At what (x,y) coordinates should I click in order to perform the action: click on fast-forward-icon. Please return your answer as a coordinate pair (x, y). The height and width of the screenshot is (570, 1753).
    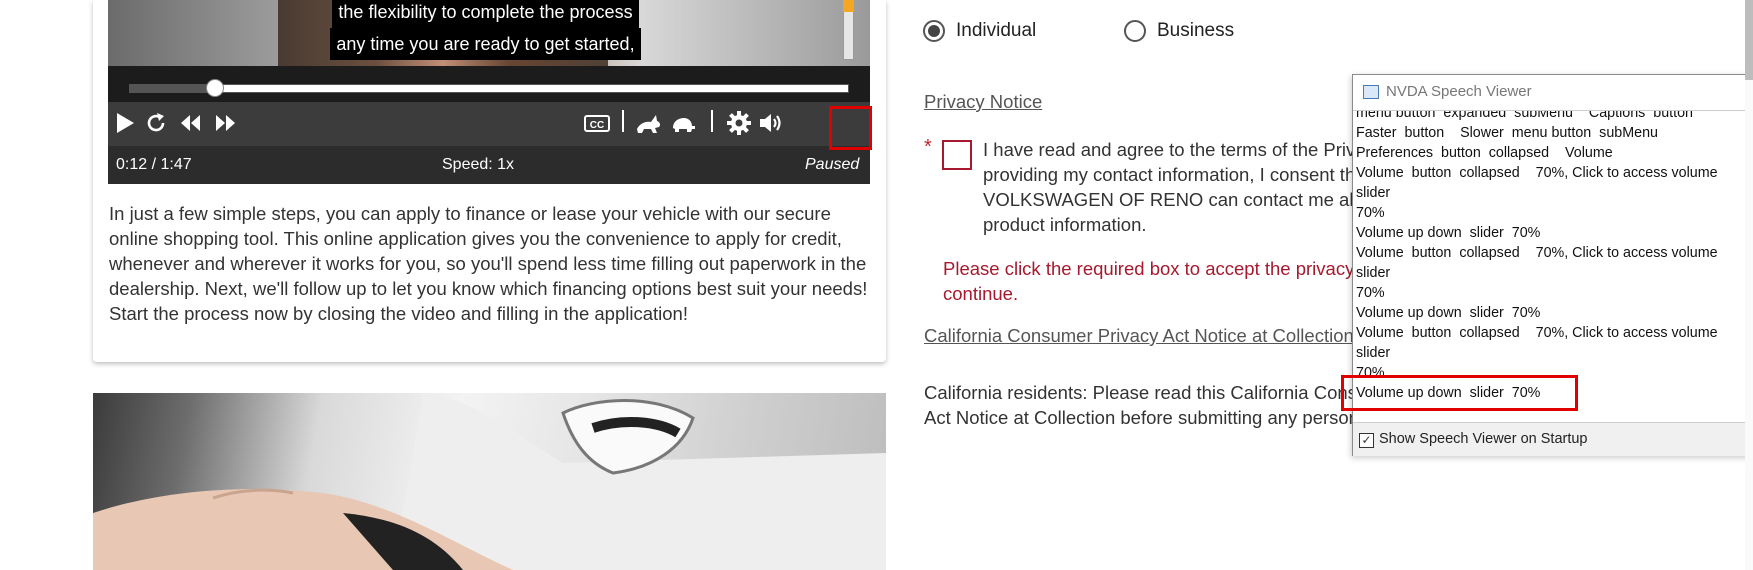
    Looking at the image, I should click on (225, 123).